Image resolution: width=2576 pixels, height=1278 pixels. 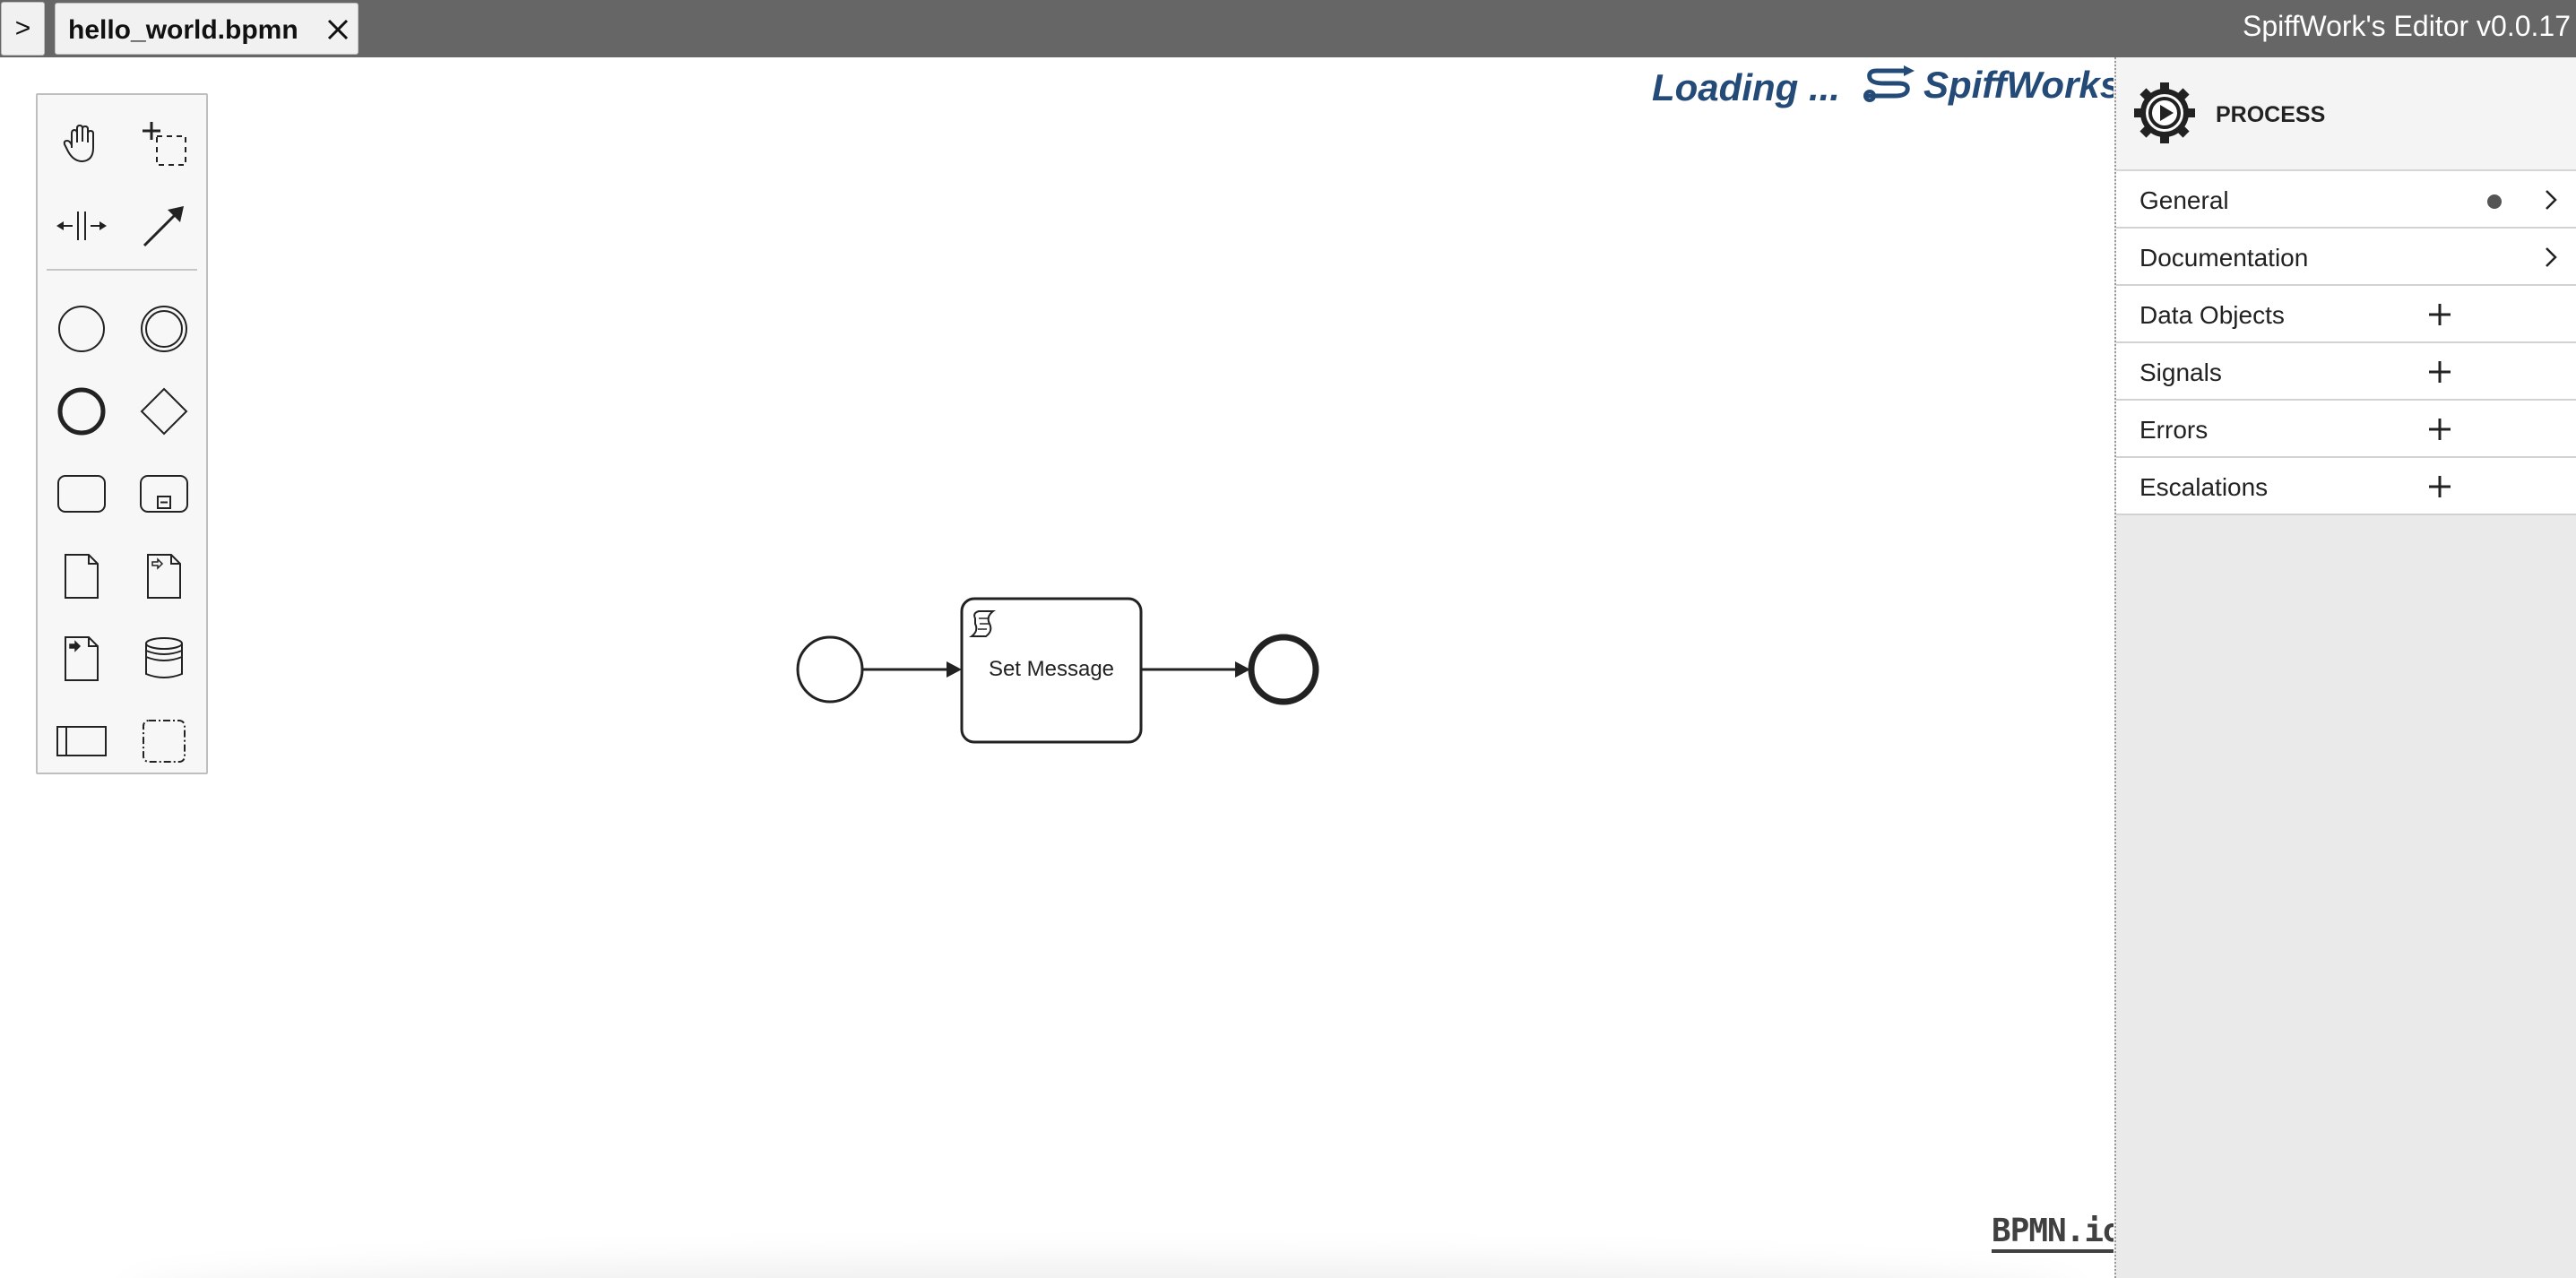 What do you see at coordinates (2346, 200) in the screenshot?
I see `group-general: General` at bounding box center [2346, 200].